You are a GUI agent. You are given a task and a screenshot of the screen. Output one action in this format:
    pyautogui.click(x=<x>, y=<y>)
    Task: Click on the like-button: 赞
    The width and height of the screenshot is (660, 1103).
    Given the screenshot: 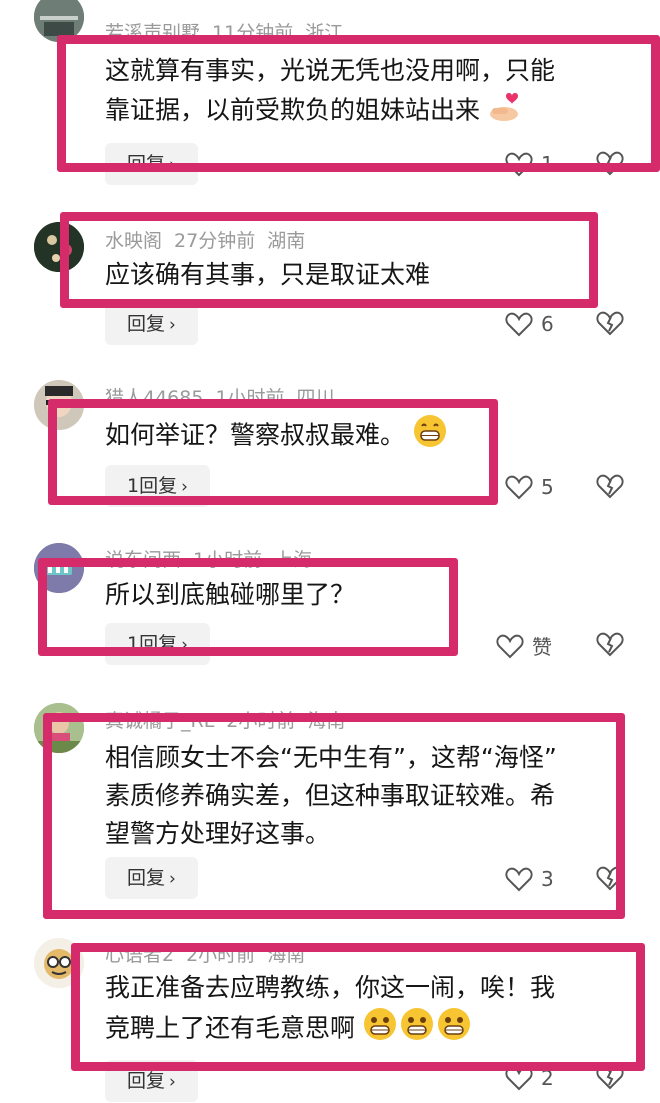 What is the action you would take?
    pyautogui.click(x=524, y=645)
    